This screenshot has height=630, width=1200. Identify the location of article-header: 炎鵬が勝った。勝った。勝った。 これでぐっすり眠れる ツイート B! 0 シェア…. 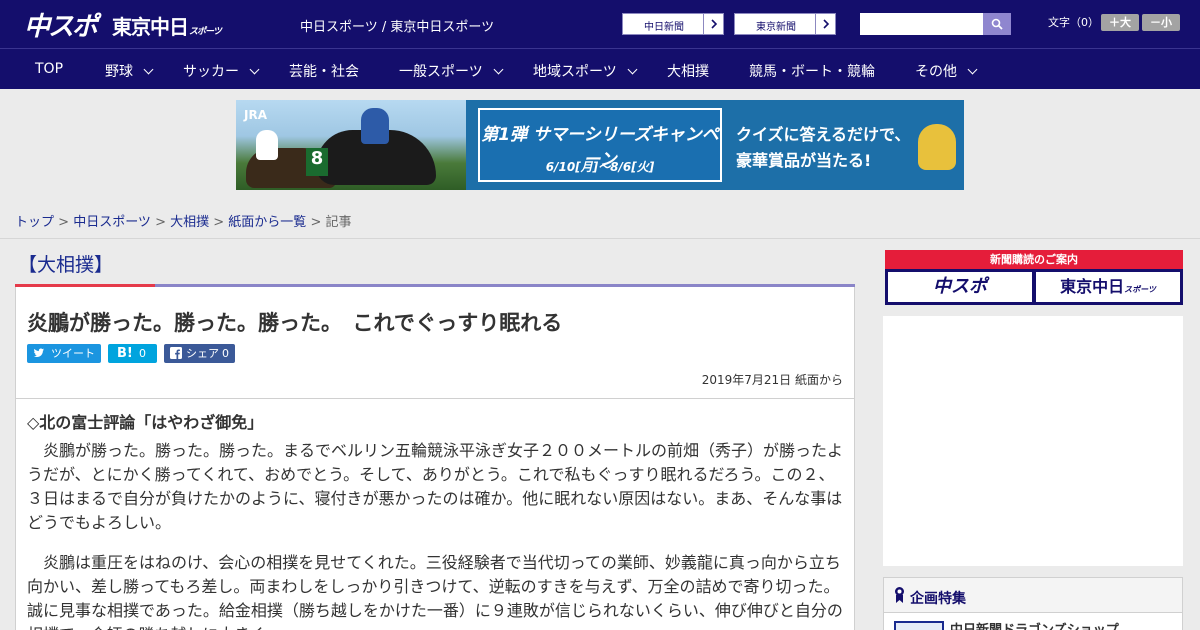
(435, 343).